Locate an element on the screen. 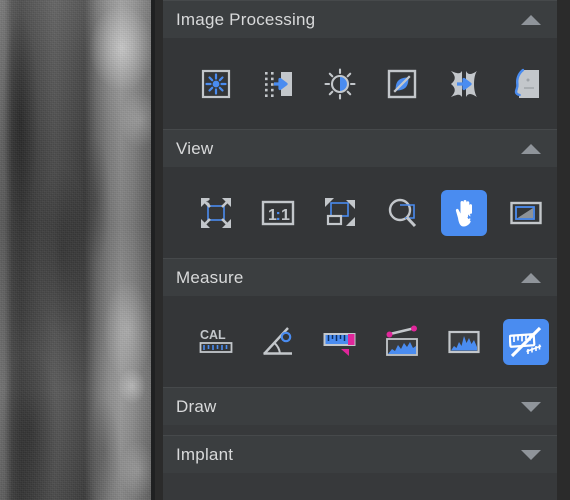 The height and width of the screenshot is (500, 570). section-body-image-processing is located at coordinates (360, 83).